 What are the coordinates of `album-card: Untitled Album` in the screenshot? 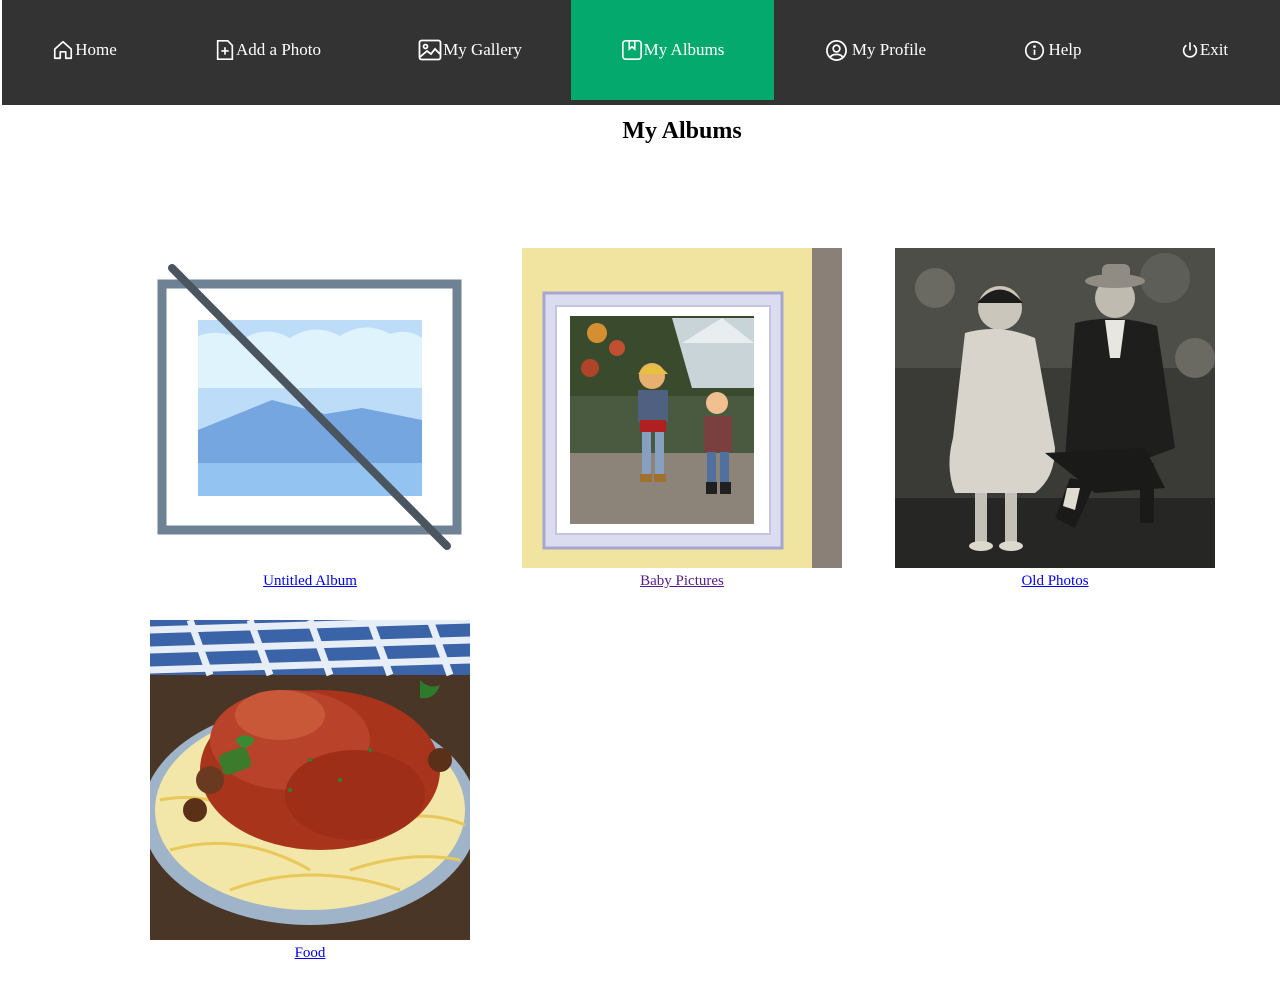 It's located at (310, 419).